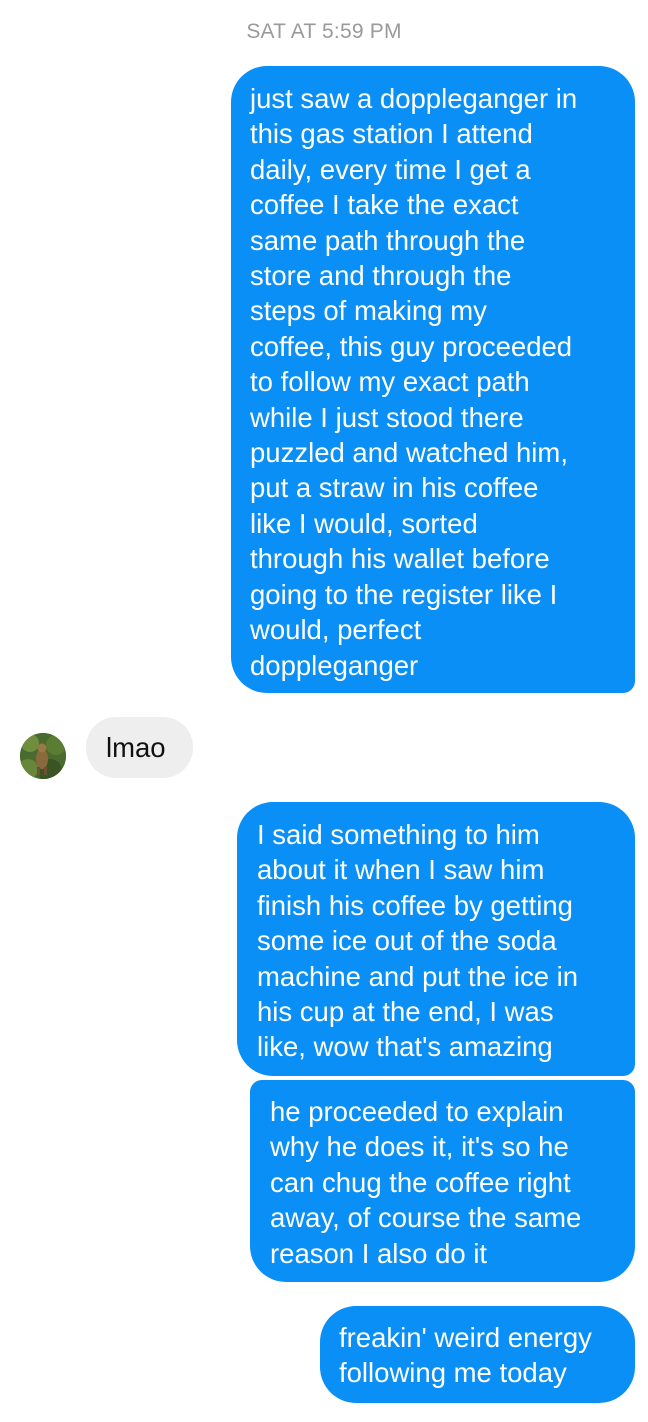 The height and width of the screenshot is (1422, 648). I want to click on incoming-message-bubble: lmao, so click(139, 747).